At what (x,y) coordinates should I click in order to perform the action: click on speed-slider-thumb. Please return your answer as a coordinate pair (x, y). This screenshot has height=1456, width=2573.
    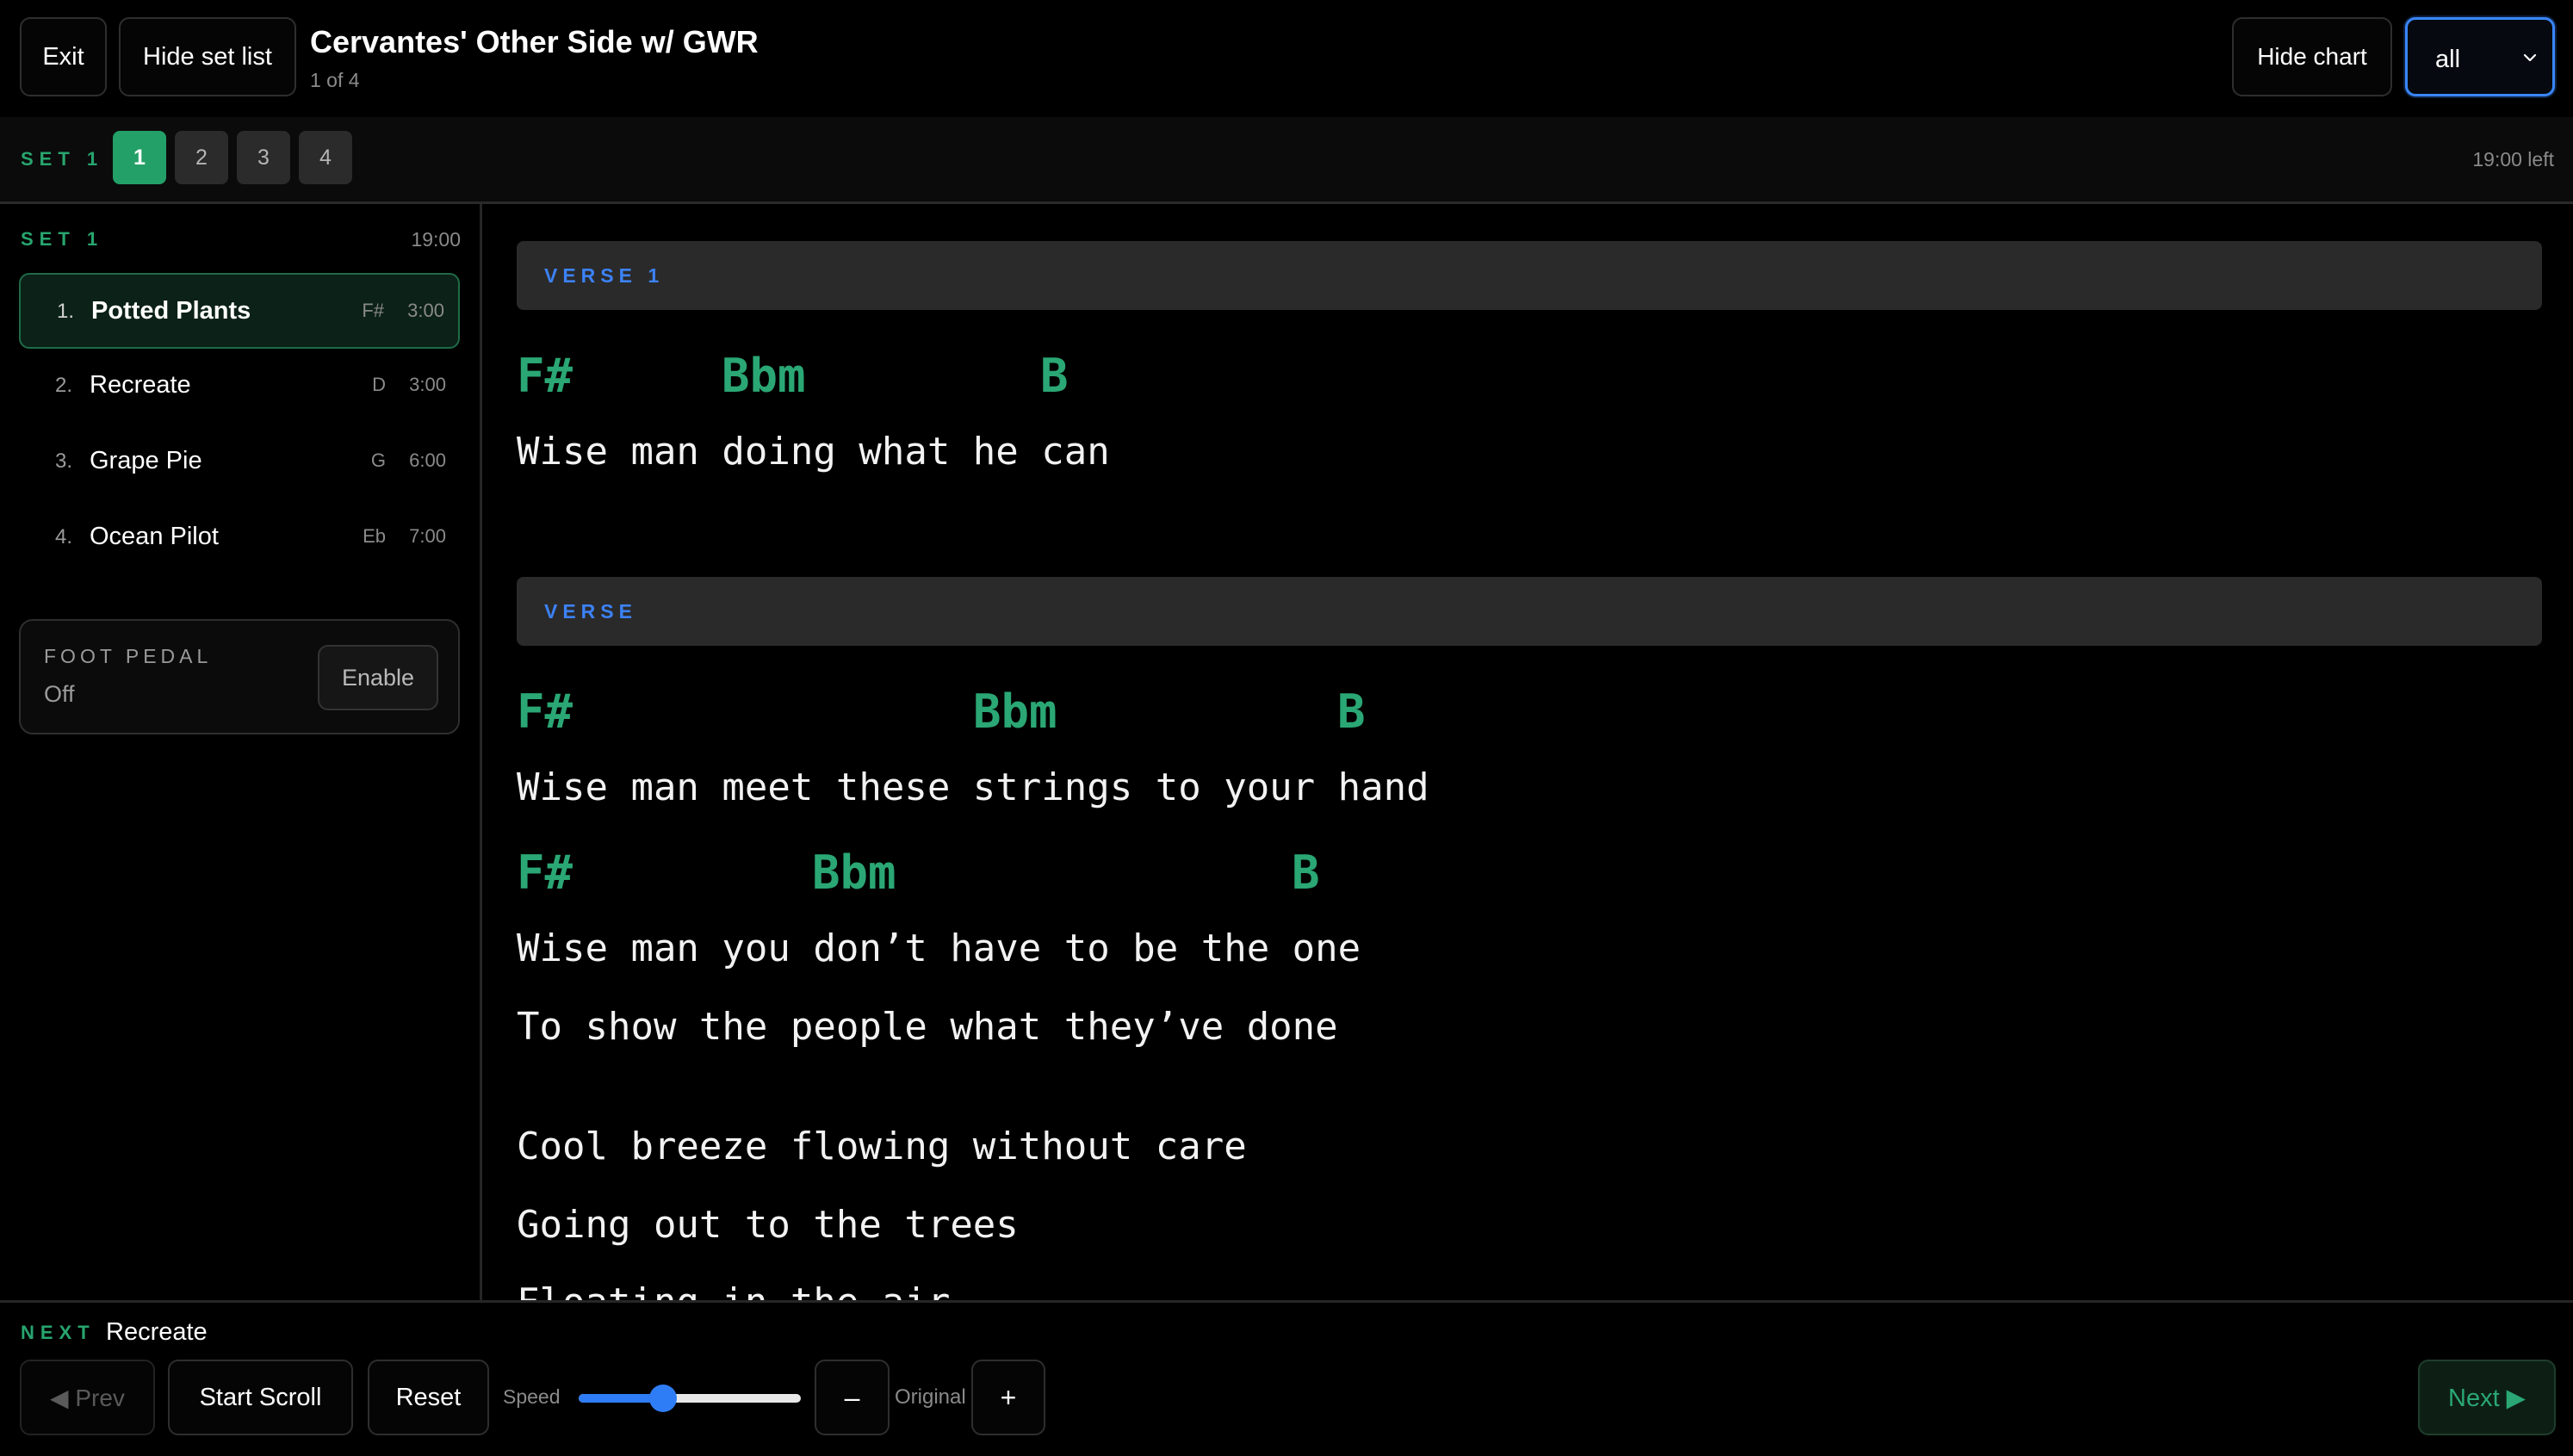
    Looking at the image, I should click on (664, 1399).